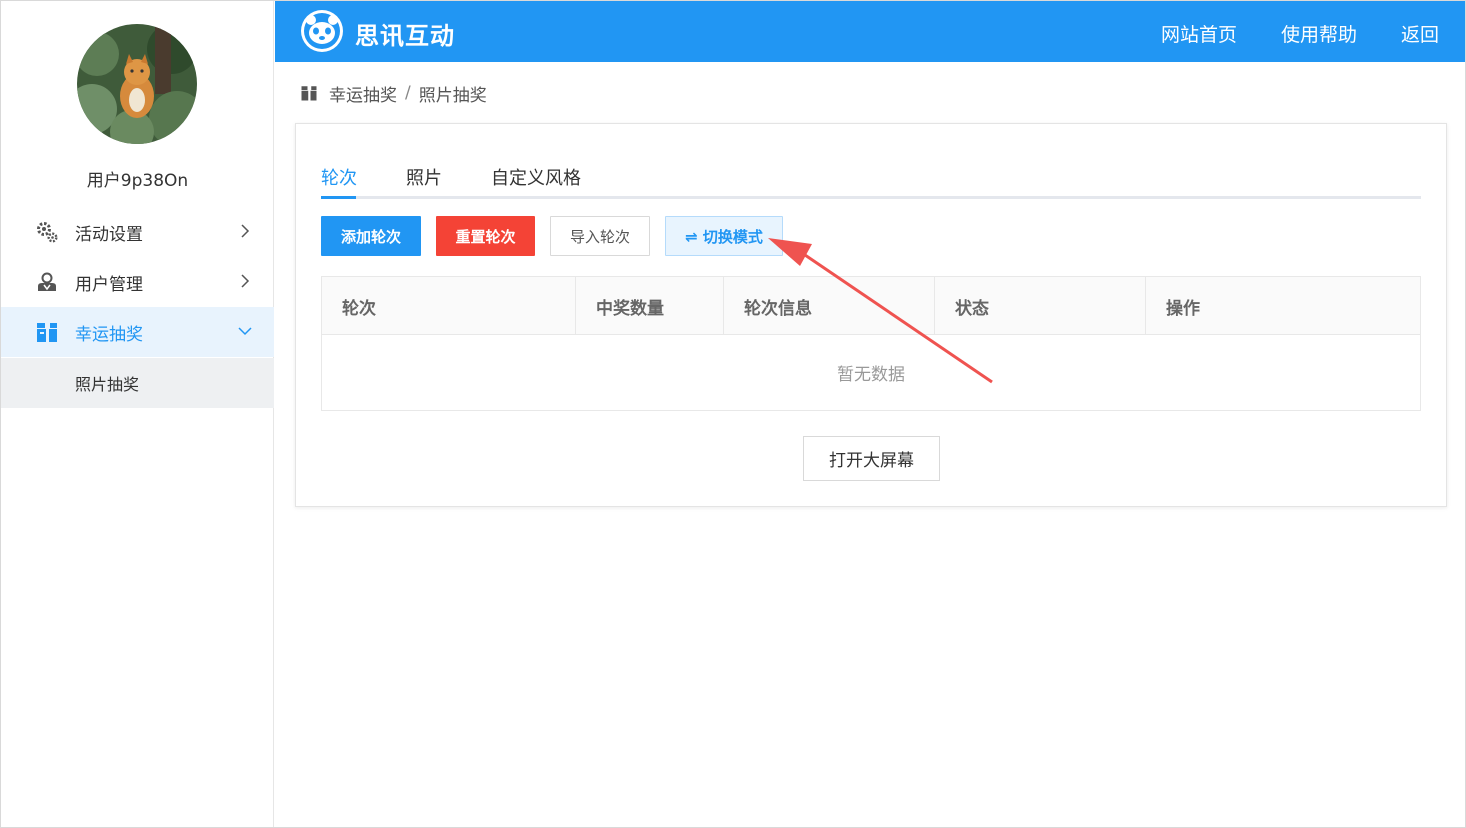  Describe the element at coordinates (871, 197) in the screenshot. I see `tabs-divider` at that location.